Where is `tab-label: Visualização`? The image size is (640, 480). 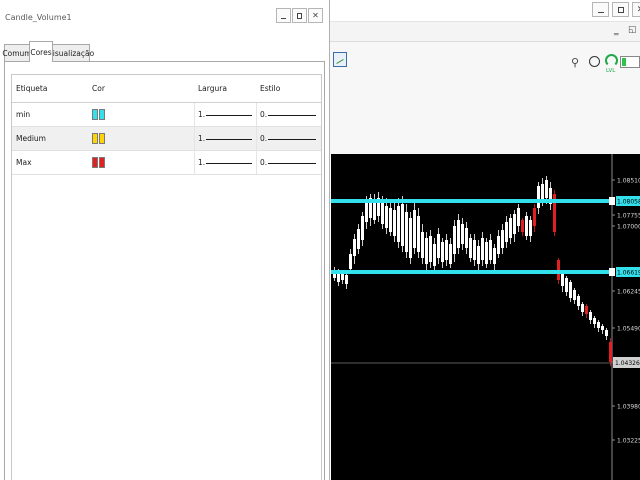 tab-label: Visualização is located at coordinates (71, 53).